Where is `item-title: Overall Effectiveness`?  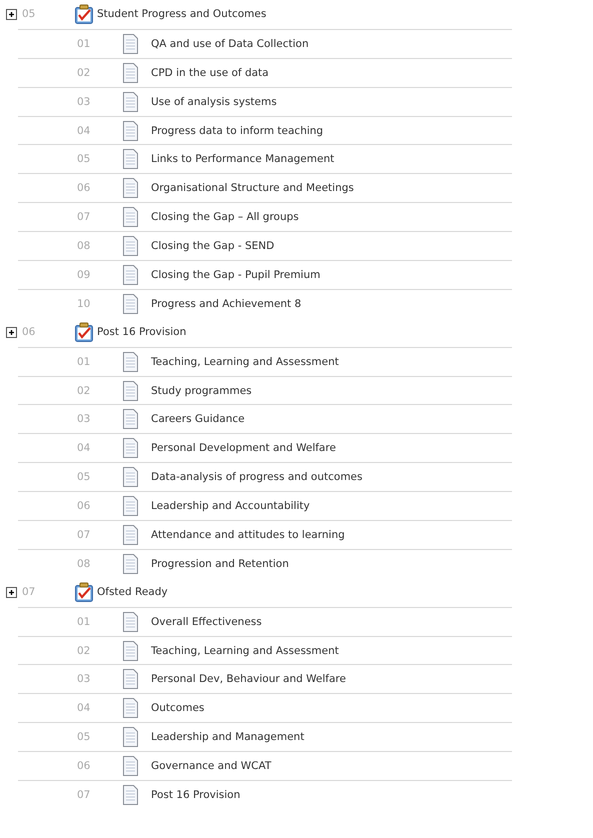
item-title: Overall Effectiveness is located at coordinates (206, 622).